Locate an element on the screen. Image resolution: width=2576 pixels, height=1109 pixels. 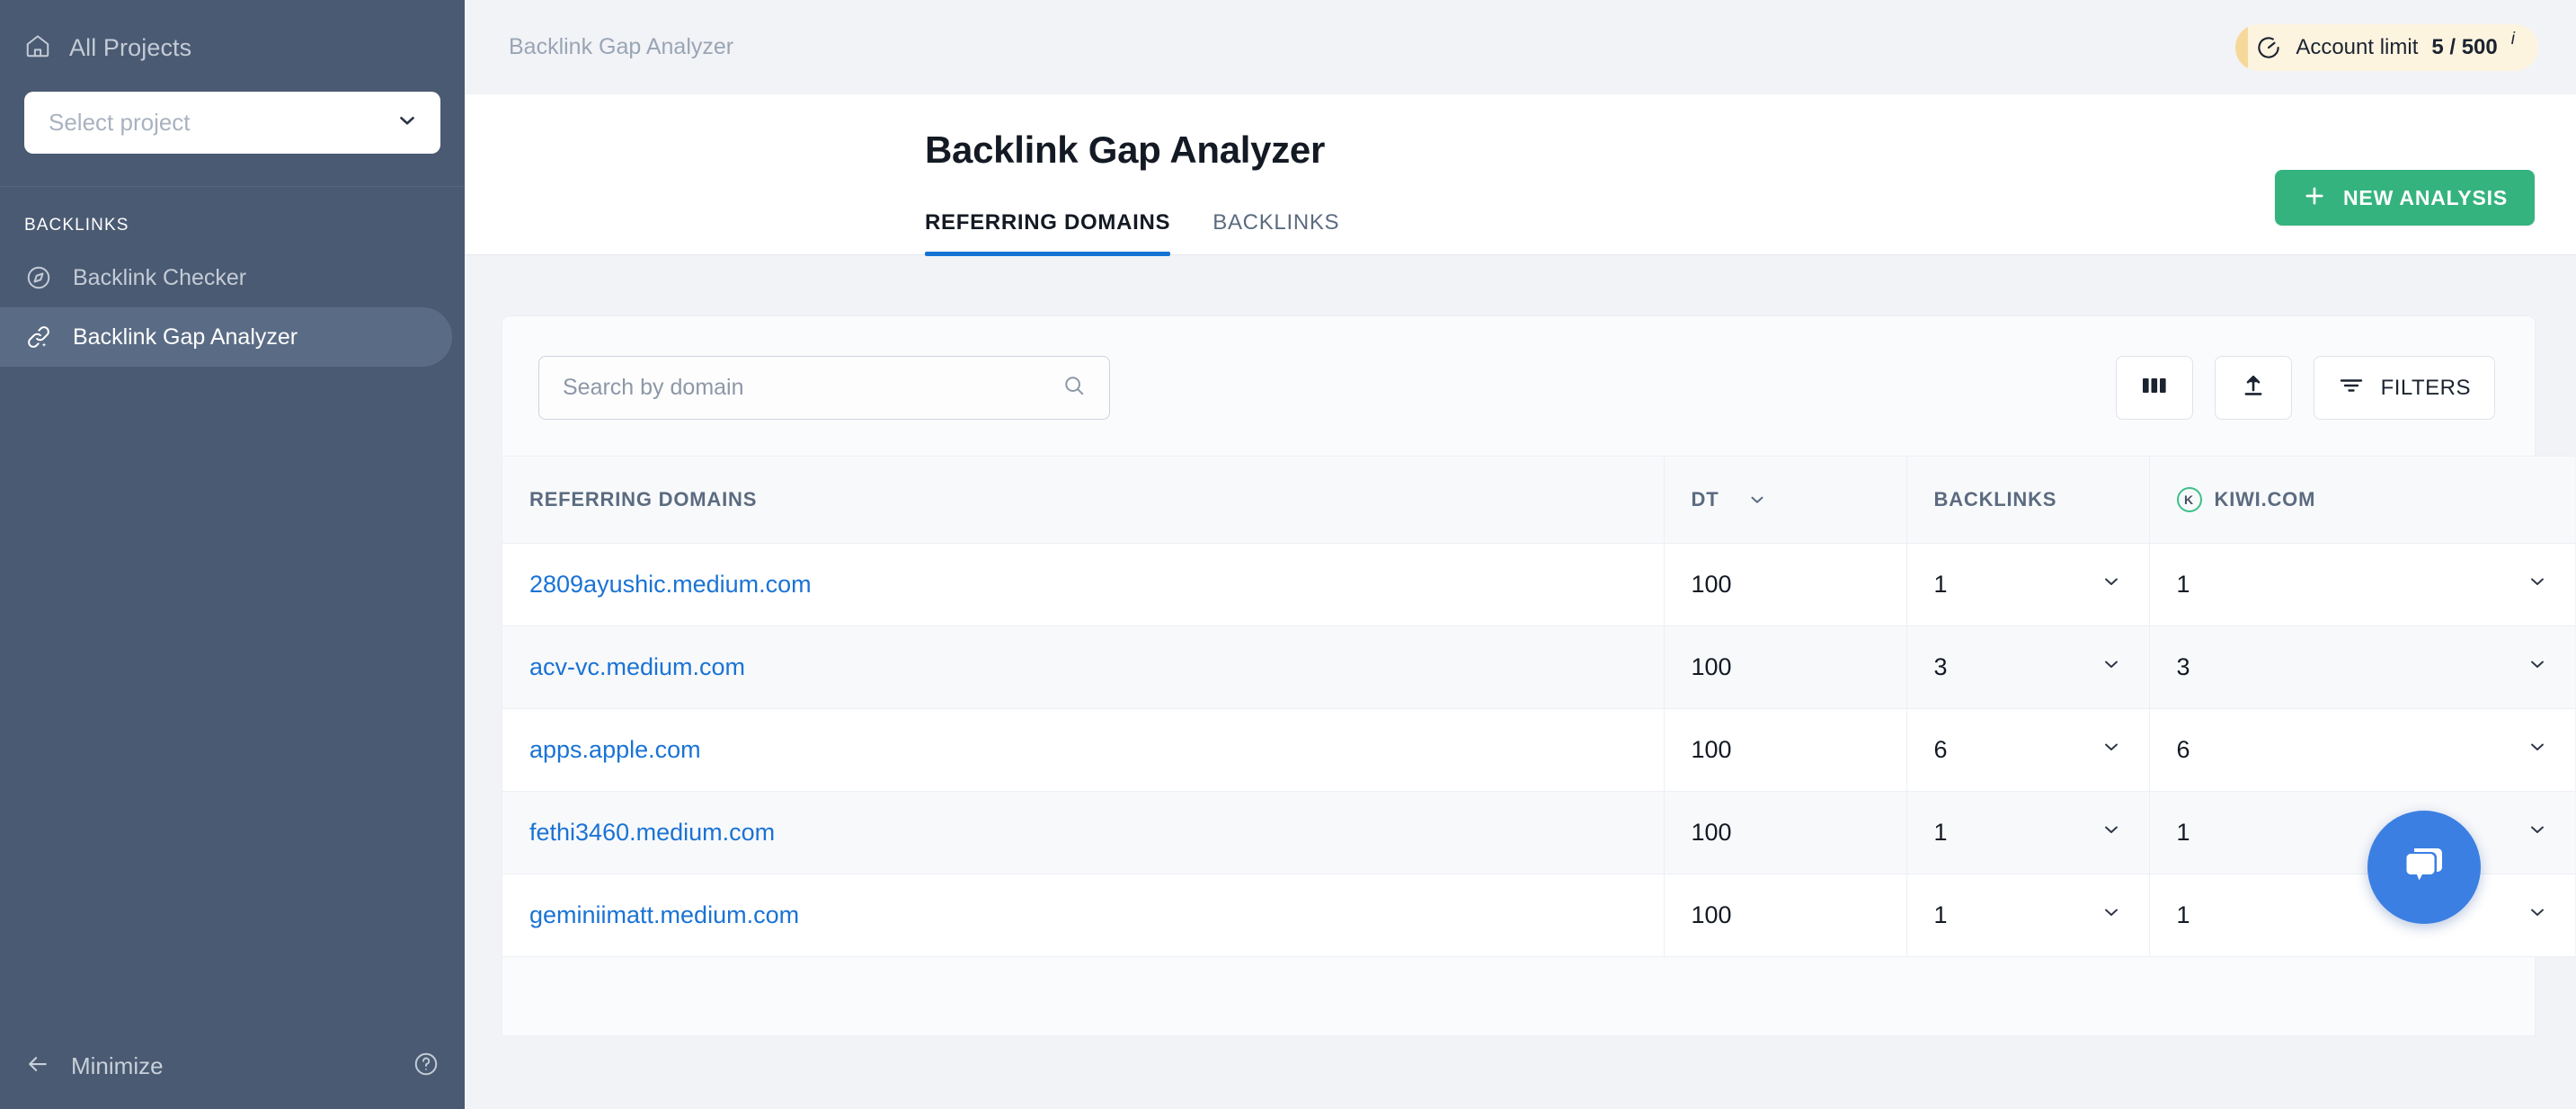
column-label: KIWI.COM is located at coordinates (2265, 499).